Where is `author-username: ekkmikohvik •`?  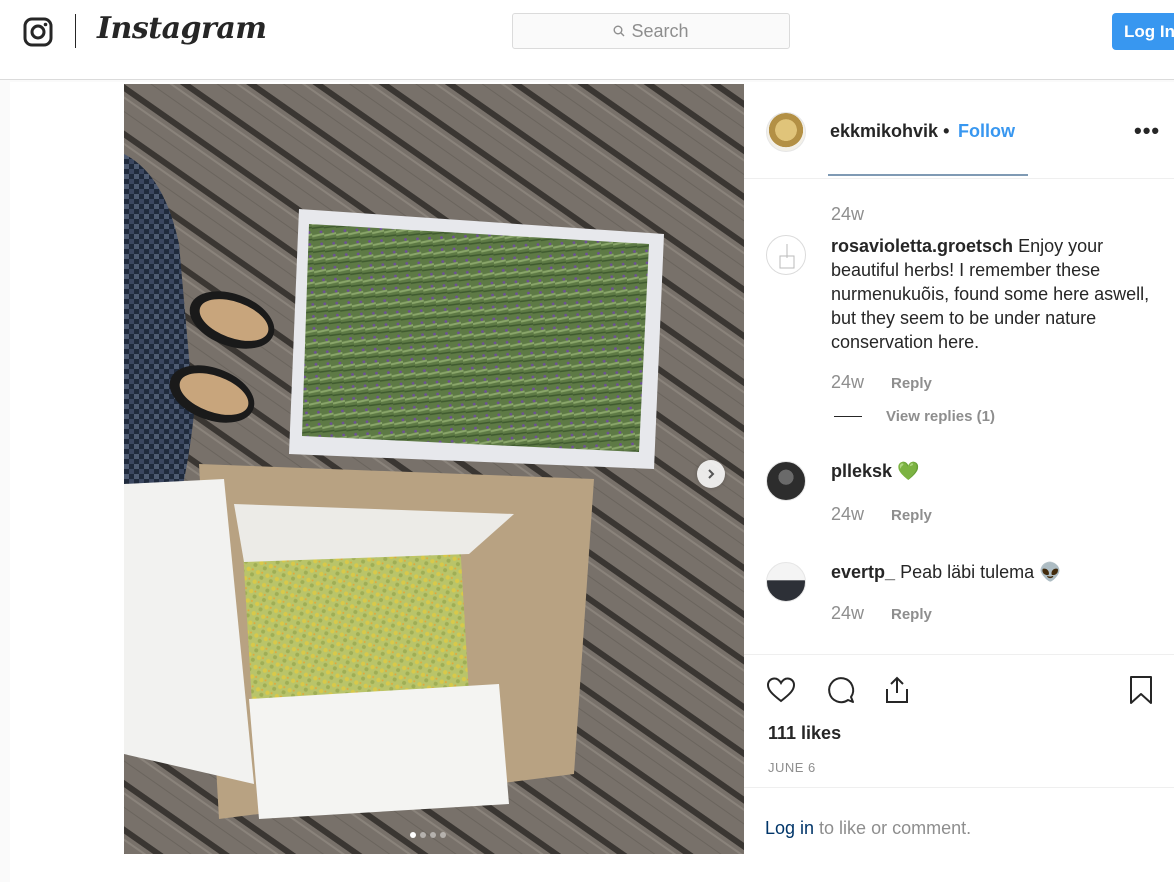
author-username: ekkmikohvik • is located at coordinates (889, 131).